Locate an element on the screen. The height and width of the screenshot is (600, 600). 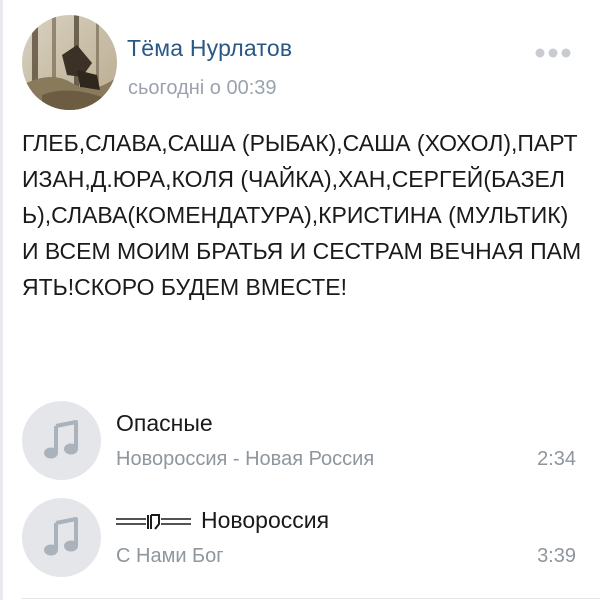
track-title: Новороссия is located at coordinates (265, 520).